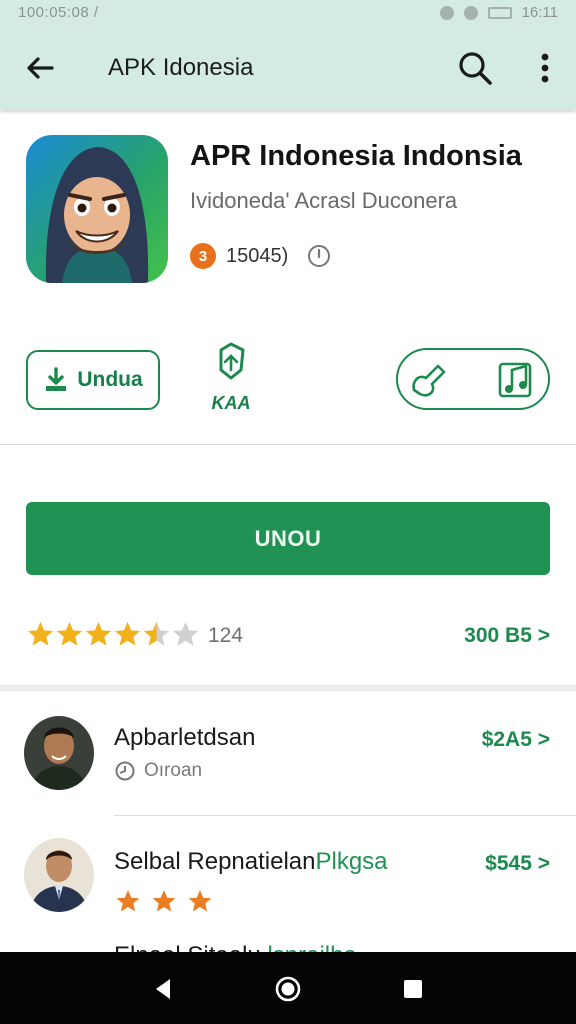  I want to click on search-icon, so click(475, 68).